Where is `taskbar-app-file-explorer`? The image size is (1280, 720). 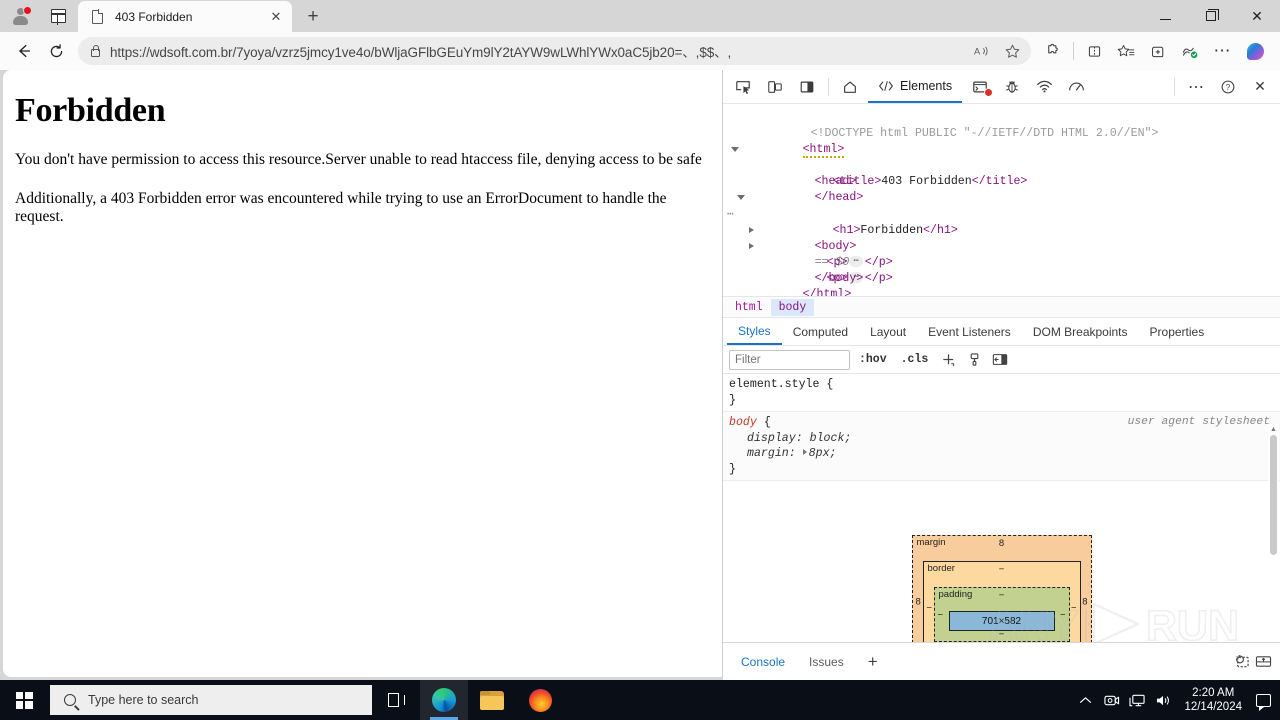 taskbar-app-file-explorer is located at coordinates (492, 700).